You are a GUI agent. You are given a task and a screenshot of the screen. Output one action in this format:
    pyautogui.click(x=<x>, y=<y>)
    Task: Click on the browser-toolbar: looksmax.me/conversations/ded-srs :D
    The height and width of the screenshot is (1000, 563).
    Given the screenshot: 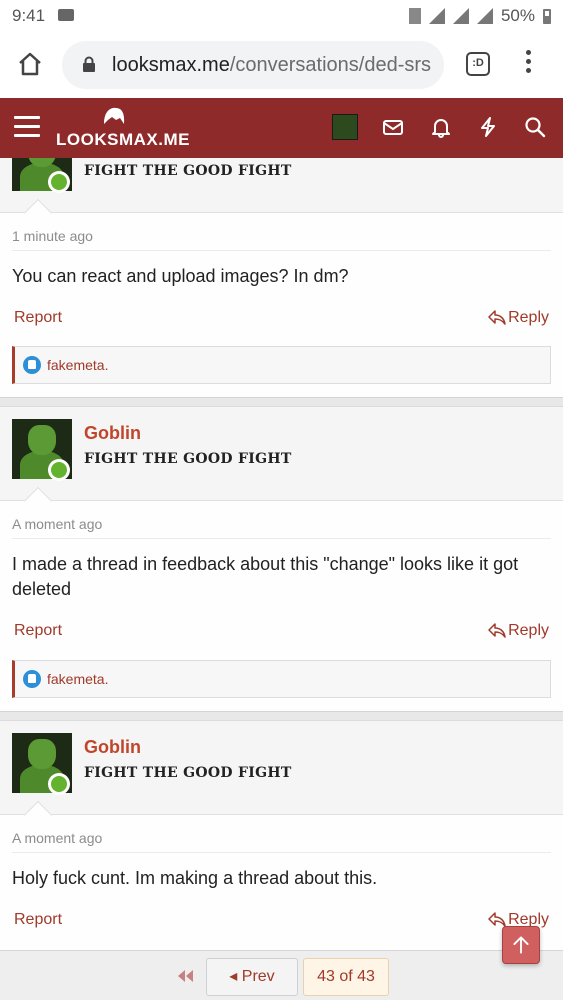 What is the action you would take?
    pyautogui.click(x=281, y=65)
    